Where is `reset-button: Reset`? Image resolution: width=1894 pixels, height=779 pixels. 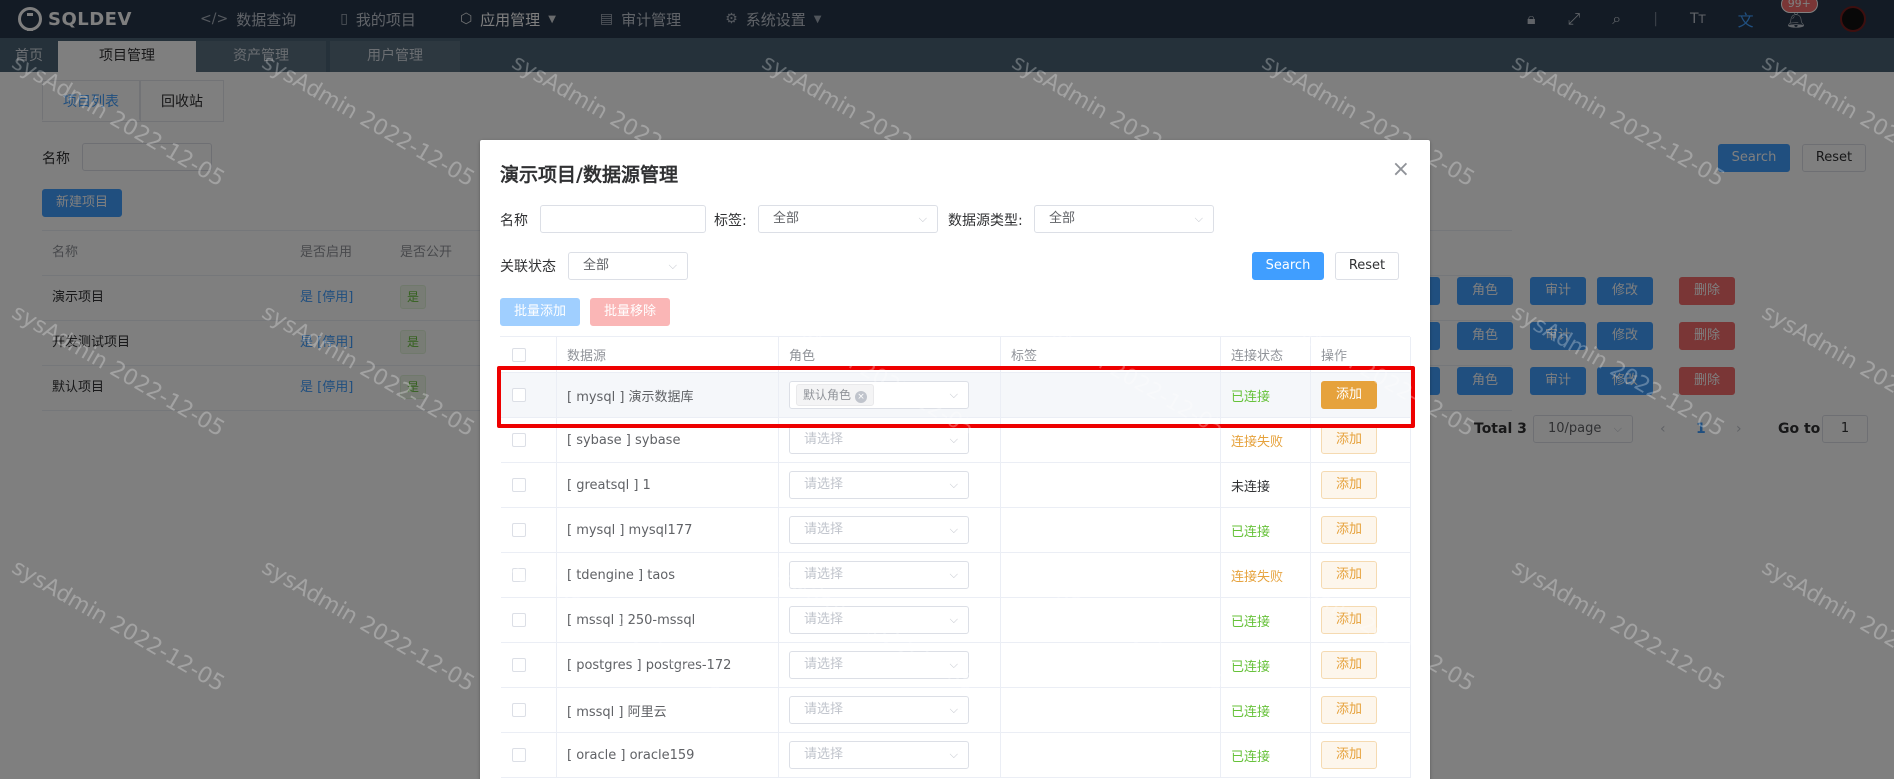
reset-button: Reset is located at coordinates (1367, 266).